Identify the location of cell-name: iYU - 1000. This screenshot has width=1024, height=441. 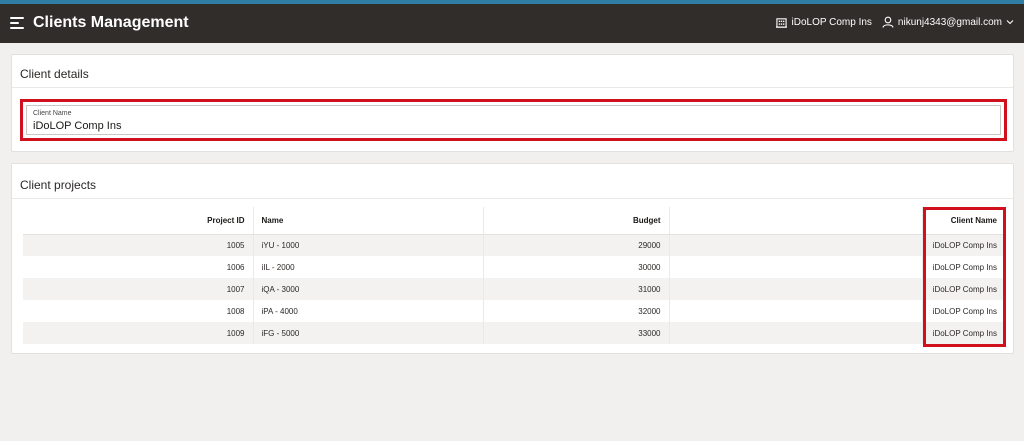
(367, 245).